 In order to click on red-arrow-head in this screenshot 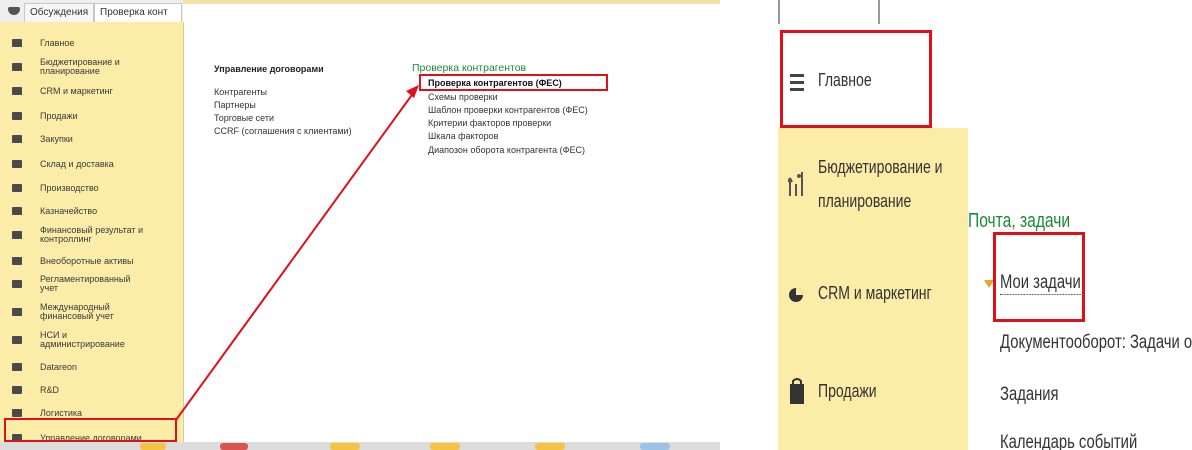, I will do `click(412, 91)`.